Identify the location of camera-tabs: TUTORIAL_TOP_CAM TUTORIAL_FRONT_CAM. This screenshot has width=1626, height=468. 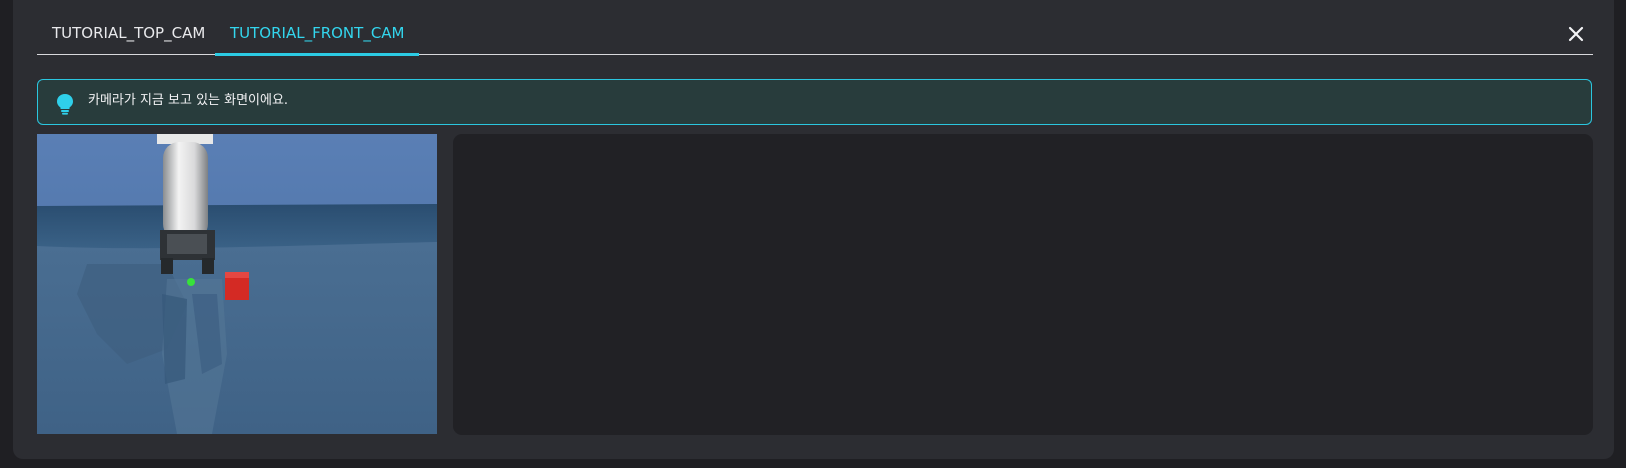
(815, 37).